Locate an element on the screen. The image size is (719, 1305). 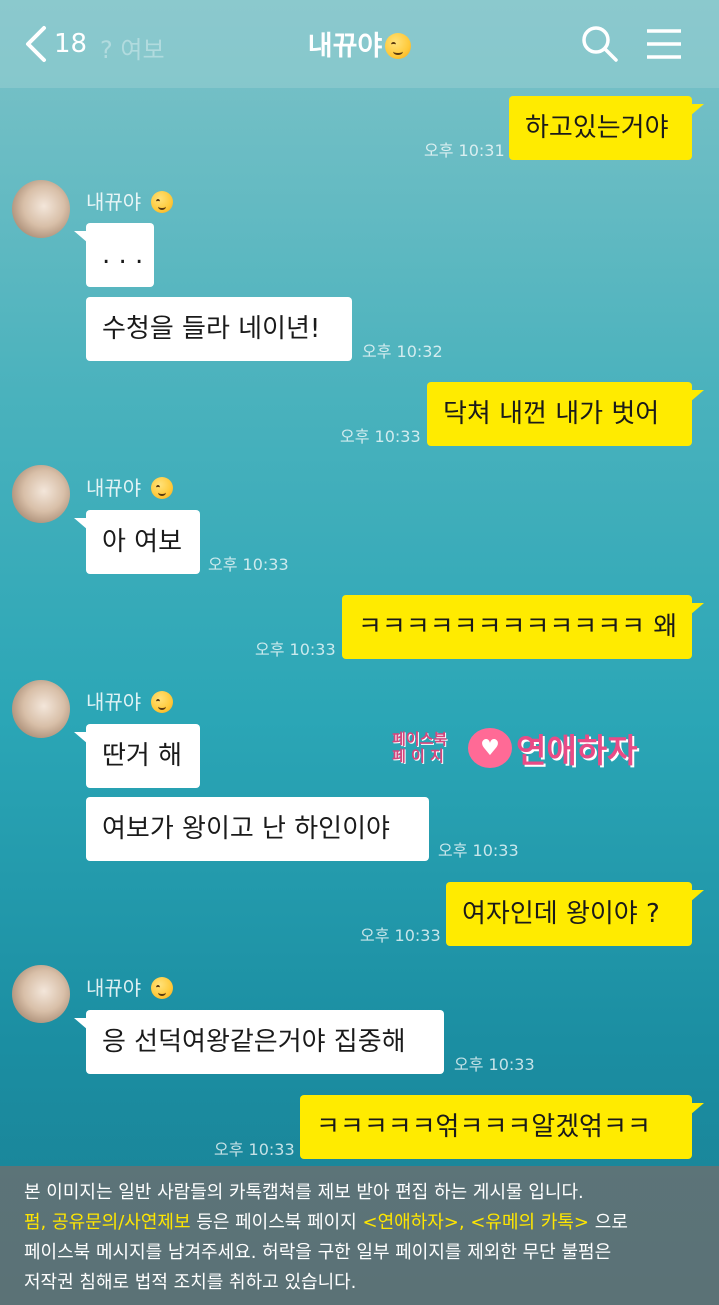
their-message-bubble: 딴거 해 is located at coordinates (137, 756).